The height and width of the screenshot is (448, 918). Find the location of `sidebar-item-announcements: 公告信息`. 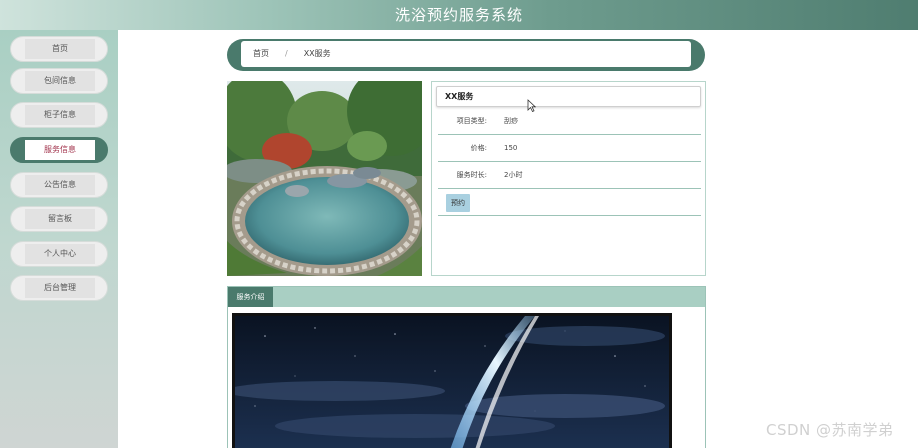

sidebar-item-announcements: 公告信息 is located at coordinates (59, 185).